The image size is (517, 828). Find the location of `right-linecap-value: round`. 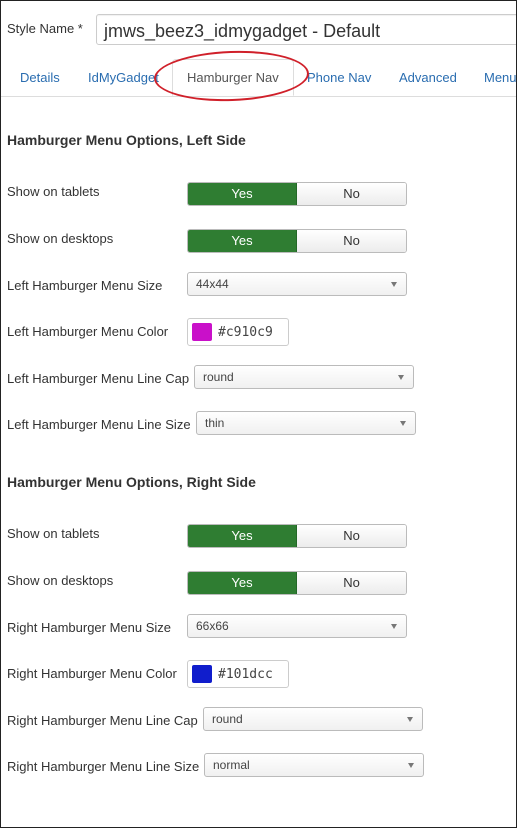

right-linecap-value: round is located at coordinates (227, 719).